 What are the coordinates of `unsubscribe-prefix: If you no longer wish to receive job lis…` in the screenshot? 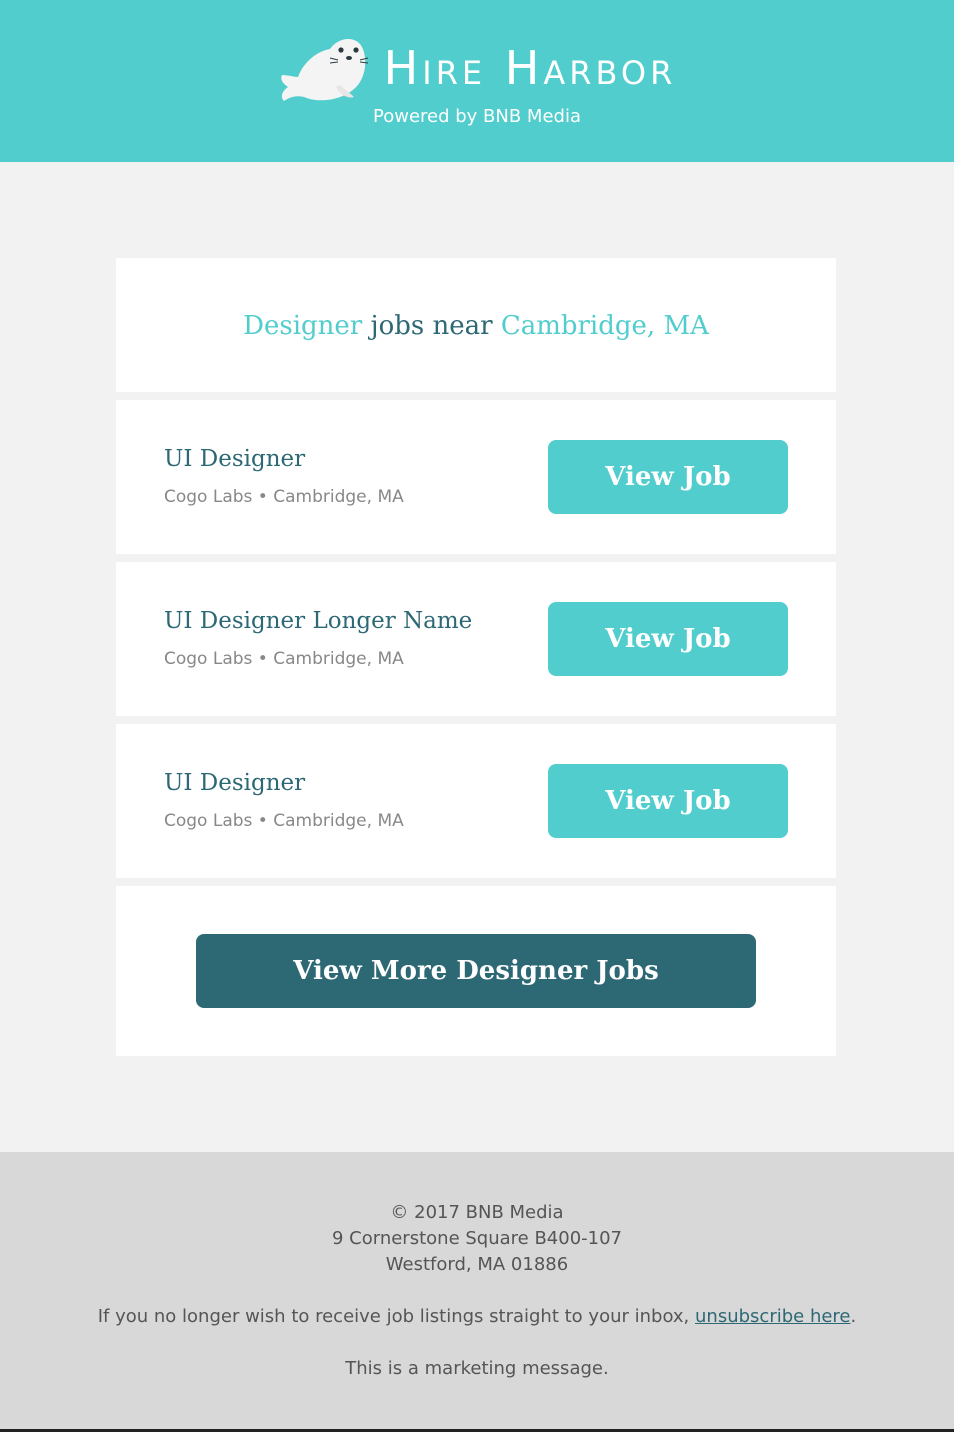 It's located at (393, 1316).